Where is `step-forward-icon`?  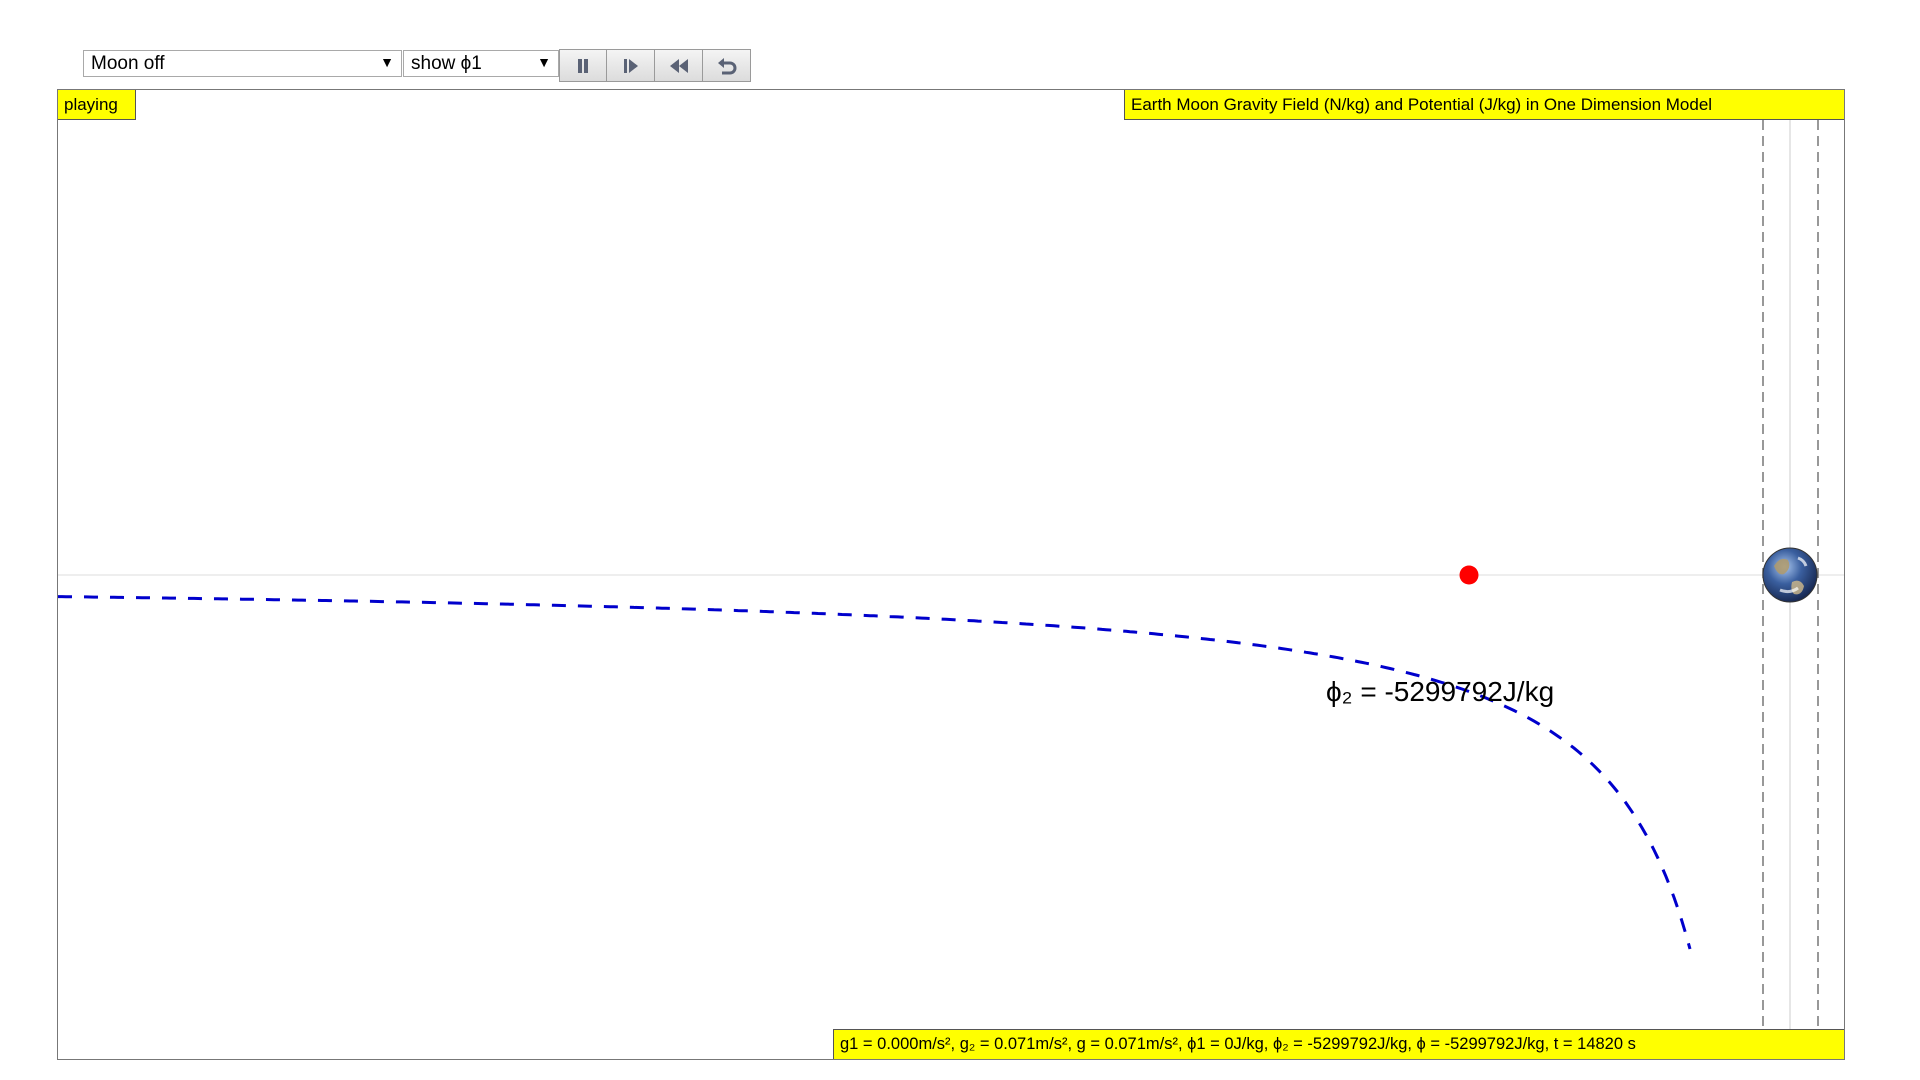 step-forward-icon is located at coordinates (630, 65).